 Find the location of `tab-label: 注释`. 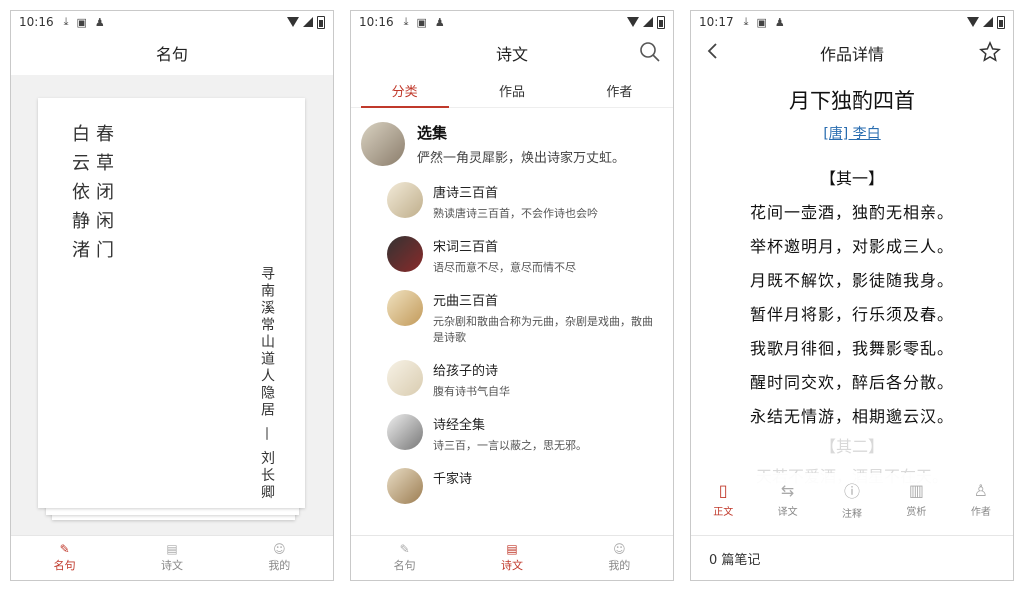

tab-label: 注释 is located at coordinates (852, 514).